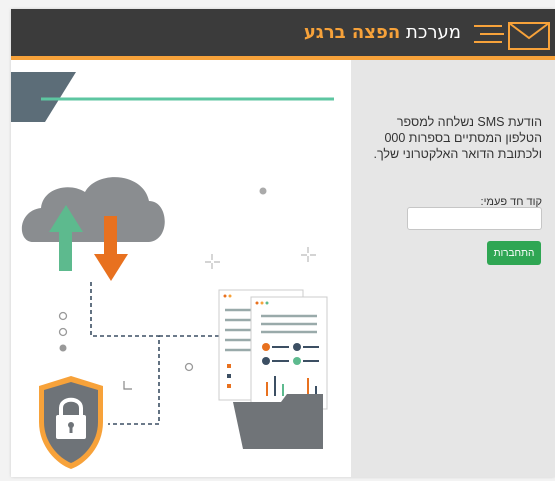 This screenshot has height=481, width=555. I want to click on envelope-speed-icon, so click(512, 36).